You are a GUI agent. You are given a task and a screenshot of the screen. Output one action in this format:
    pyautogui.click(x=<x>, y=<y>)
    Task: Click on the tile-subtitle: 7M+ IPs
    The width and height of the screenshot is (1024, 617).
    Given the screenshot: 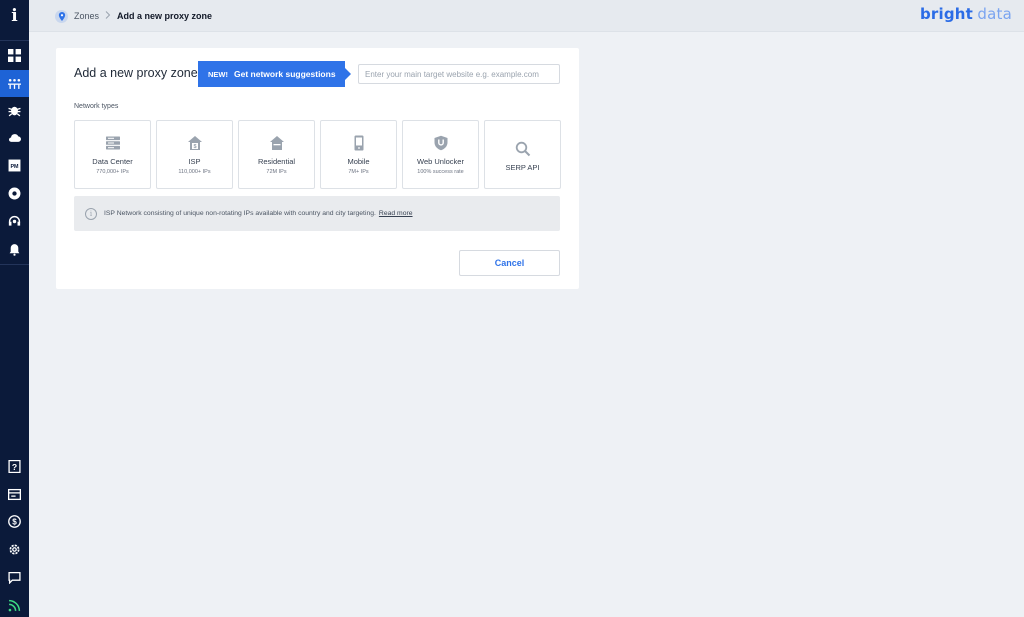 What is the action you would take?
    pyautogui.click(x=358, y=172)
    